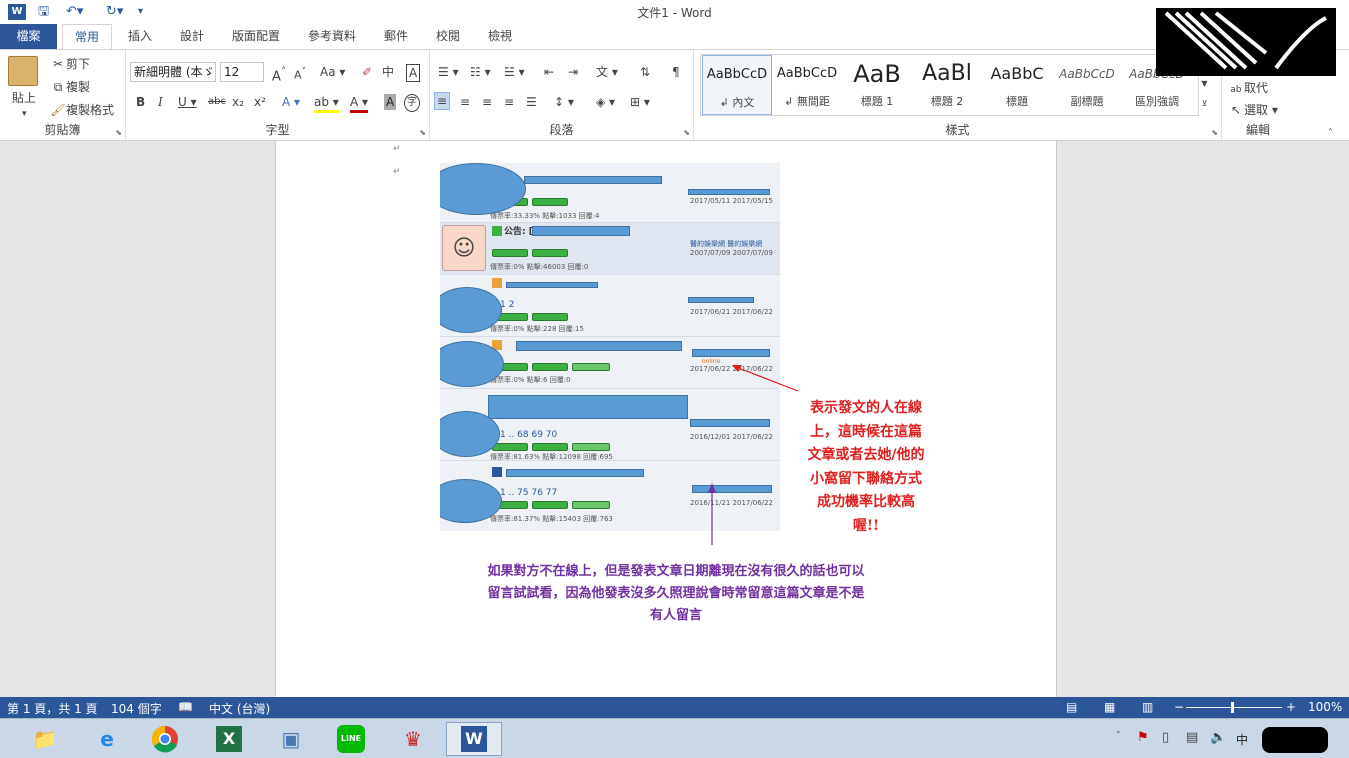  Describe the element at coordinates (737, 85) in the screenshot. I see `style-normal: AaBbCcD ↲ 內文` at that location.